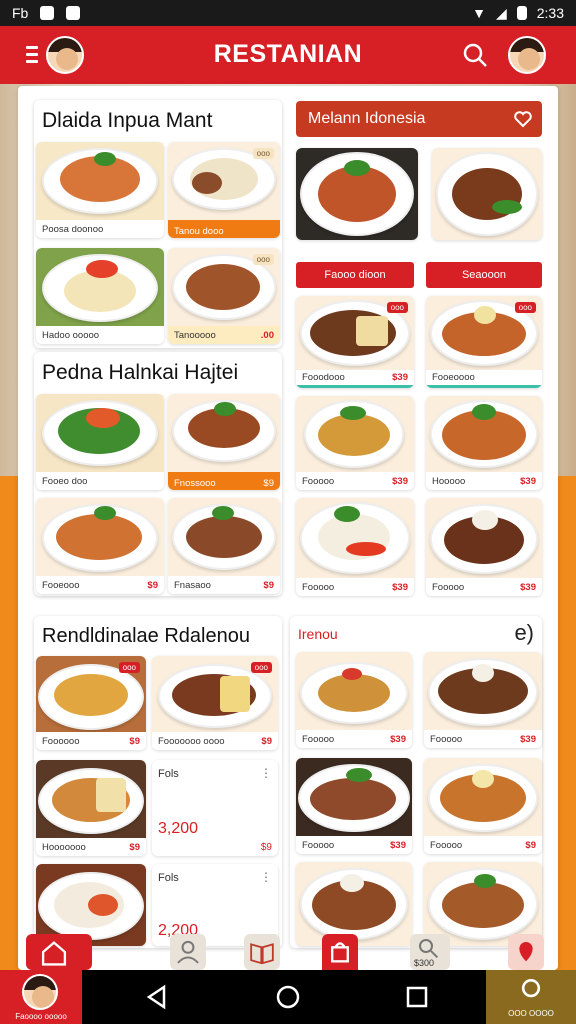 The image size is (576, 1024). Describe the element at coordinates (224, 296) in the screenshot. I see `dish-tile: ooo Tanooooo .00` at that location.